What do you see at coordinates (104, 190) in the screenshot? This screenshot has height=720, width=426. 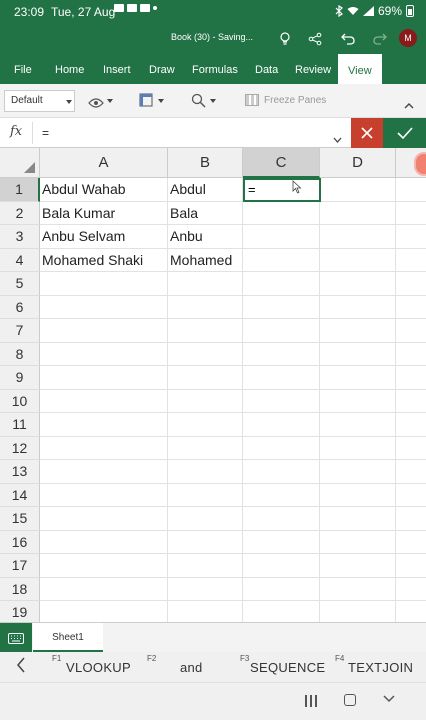 I see `table-cell: Abdul Wahab` at bounding box center [104, 190].